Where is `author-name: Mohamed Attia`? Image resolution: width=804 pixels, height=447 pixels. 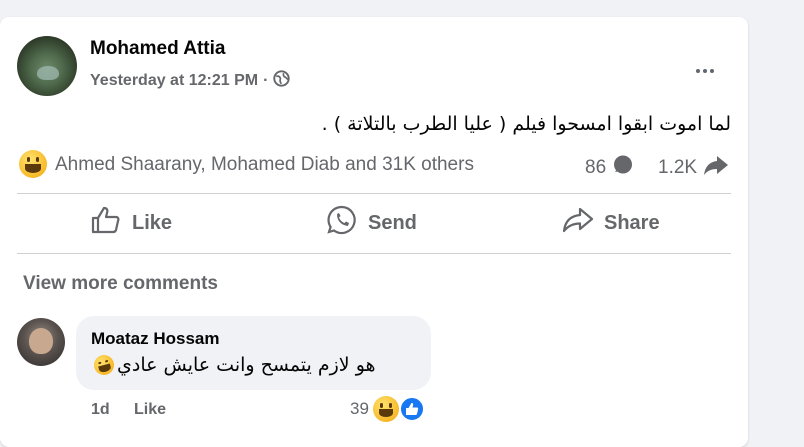 author-name: Mohamed Attia is located at coordinates (157, 49).